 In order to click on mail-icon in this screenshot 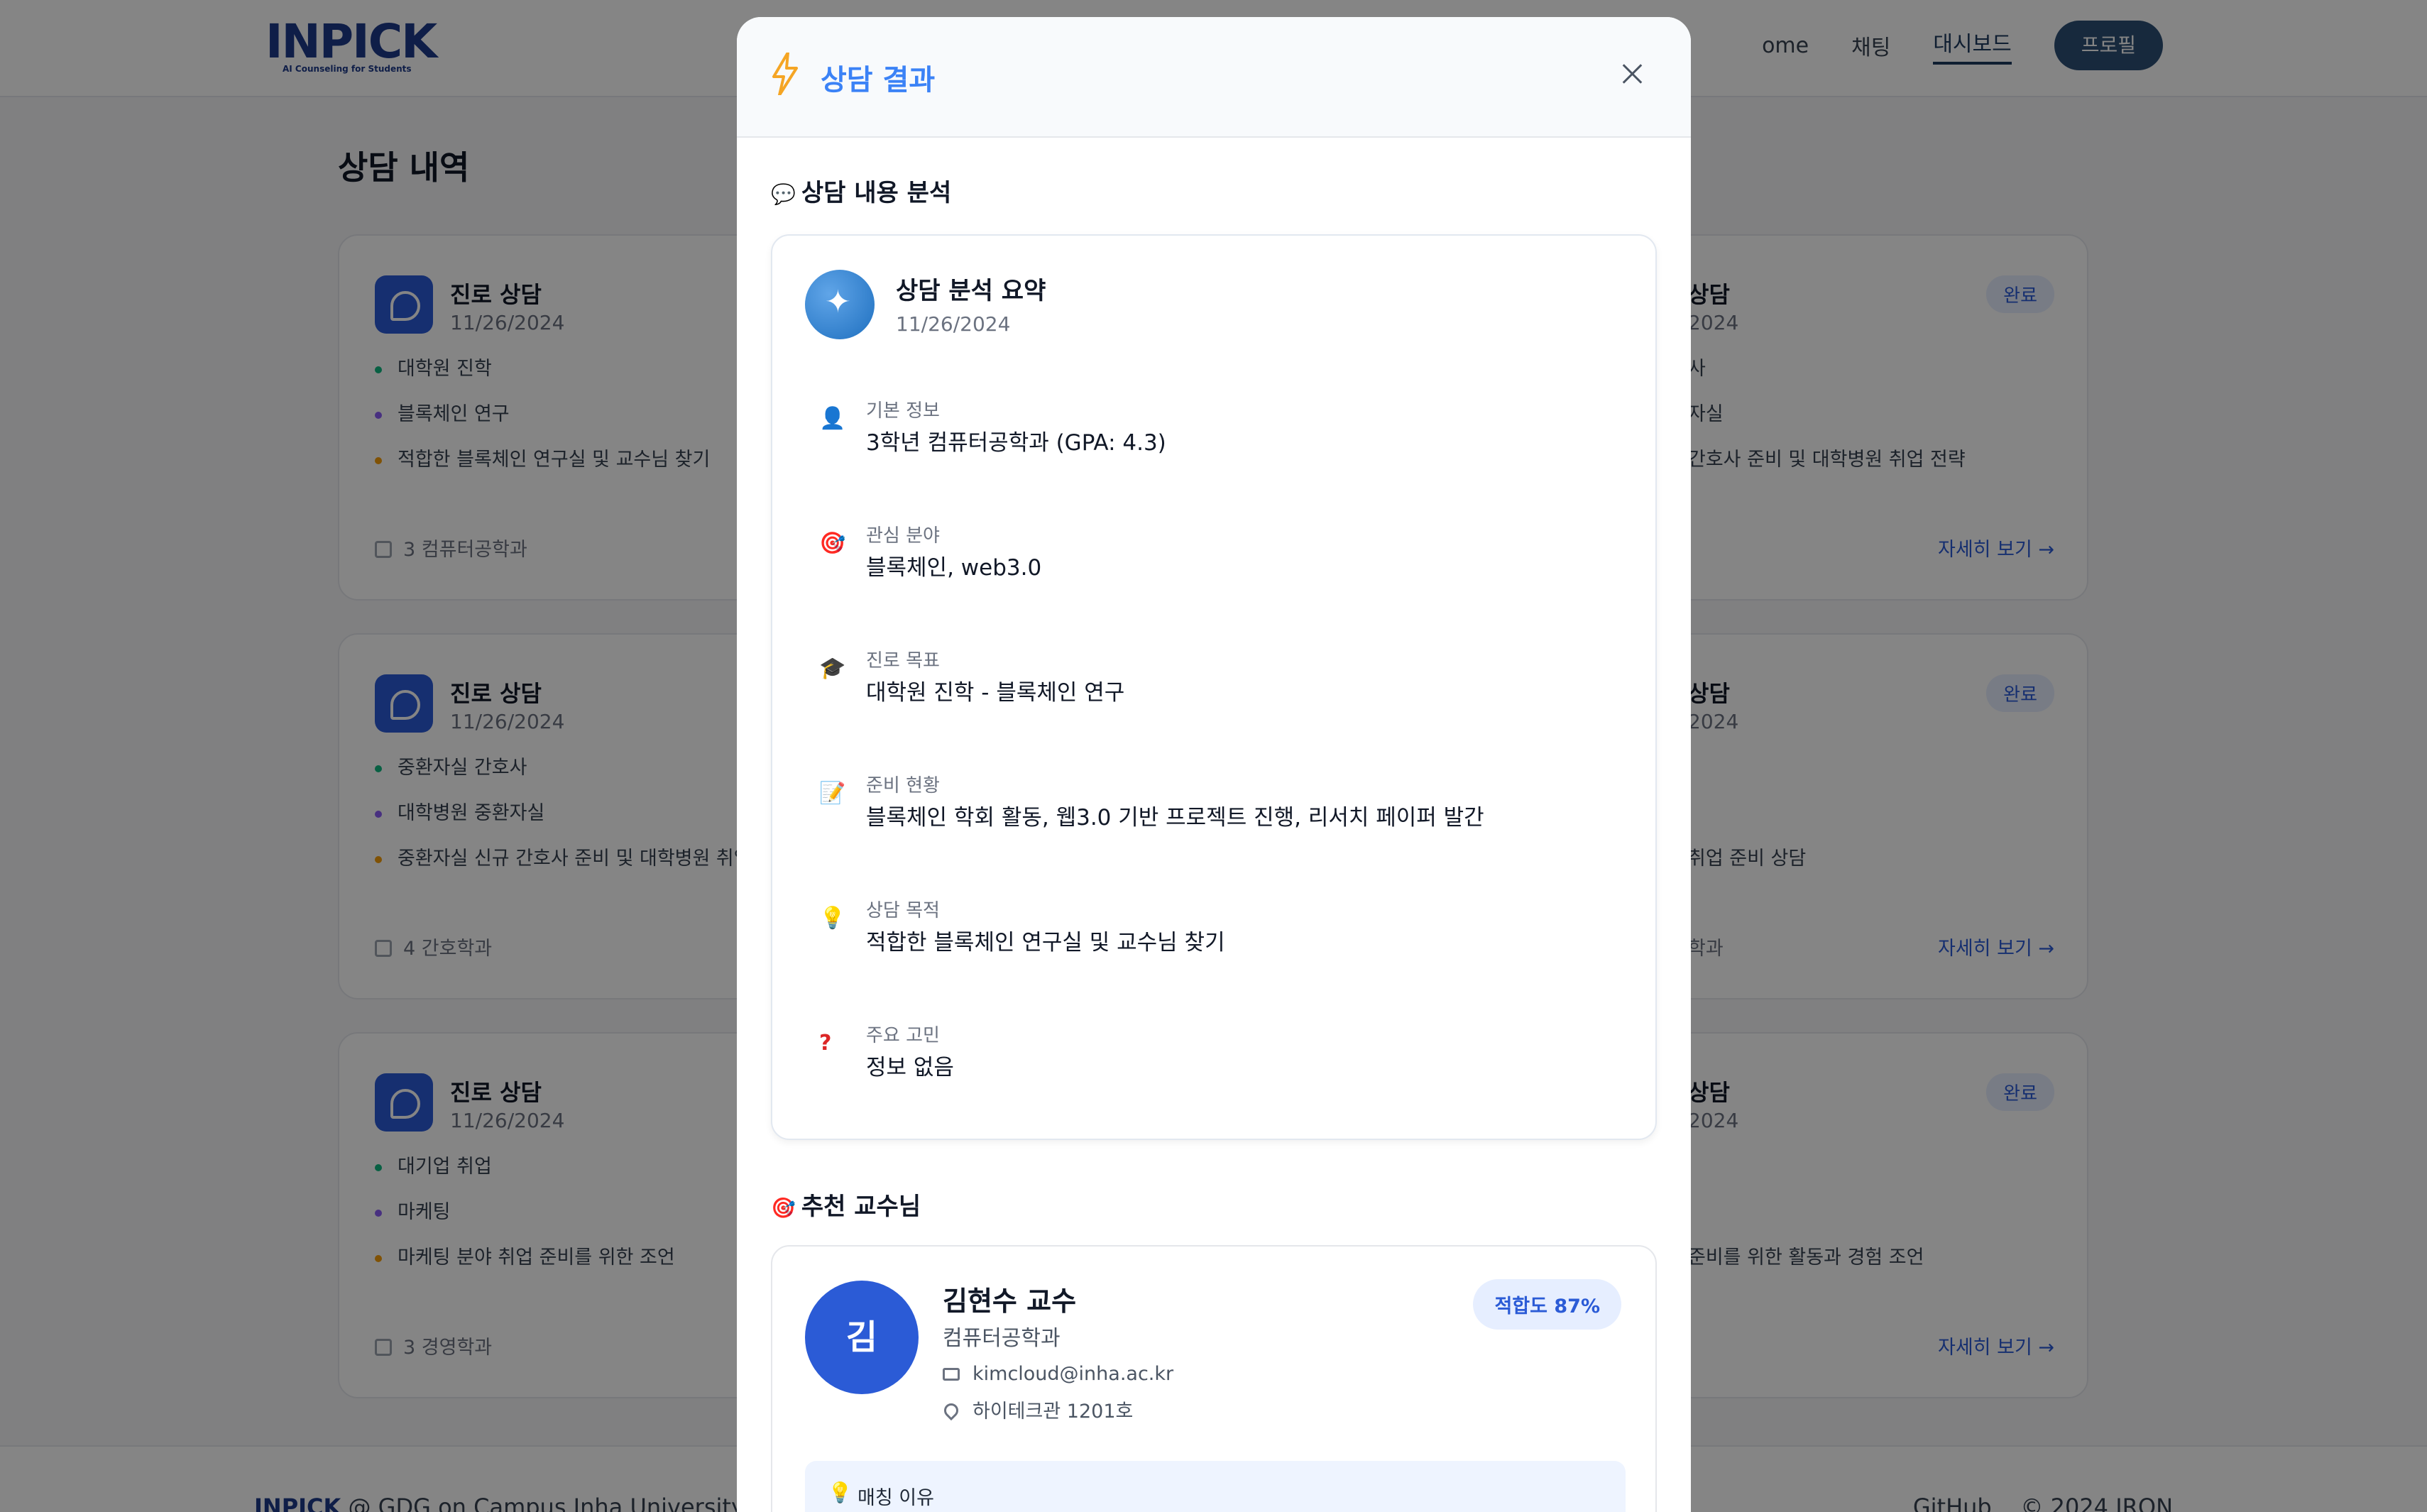, I will do `click(951, 1375)`.